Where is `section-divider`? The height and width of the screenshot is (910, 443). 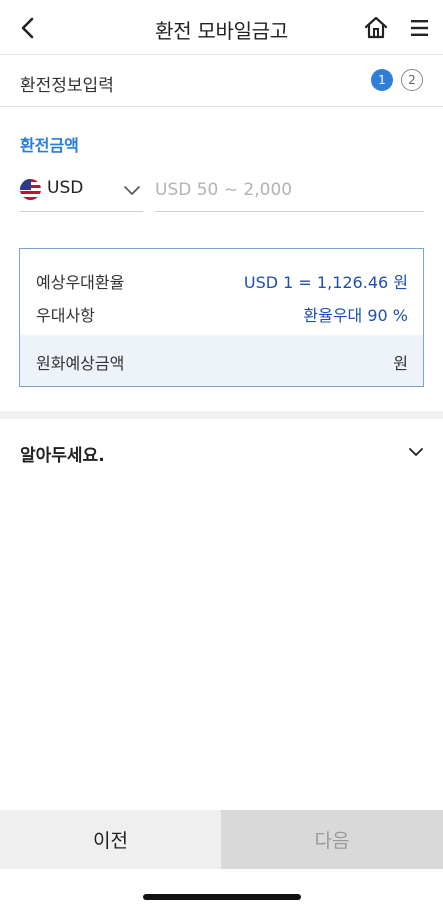
section-divider is located at coordinates (221, 415).